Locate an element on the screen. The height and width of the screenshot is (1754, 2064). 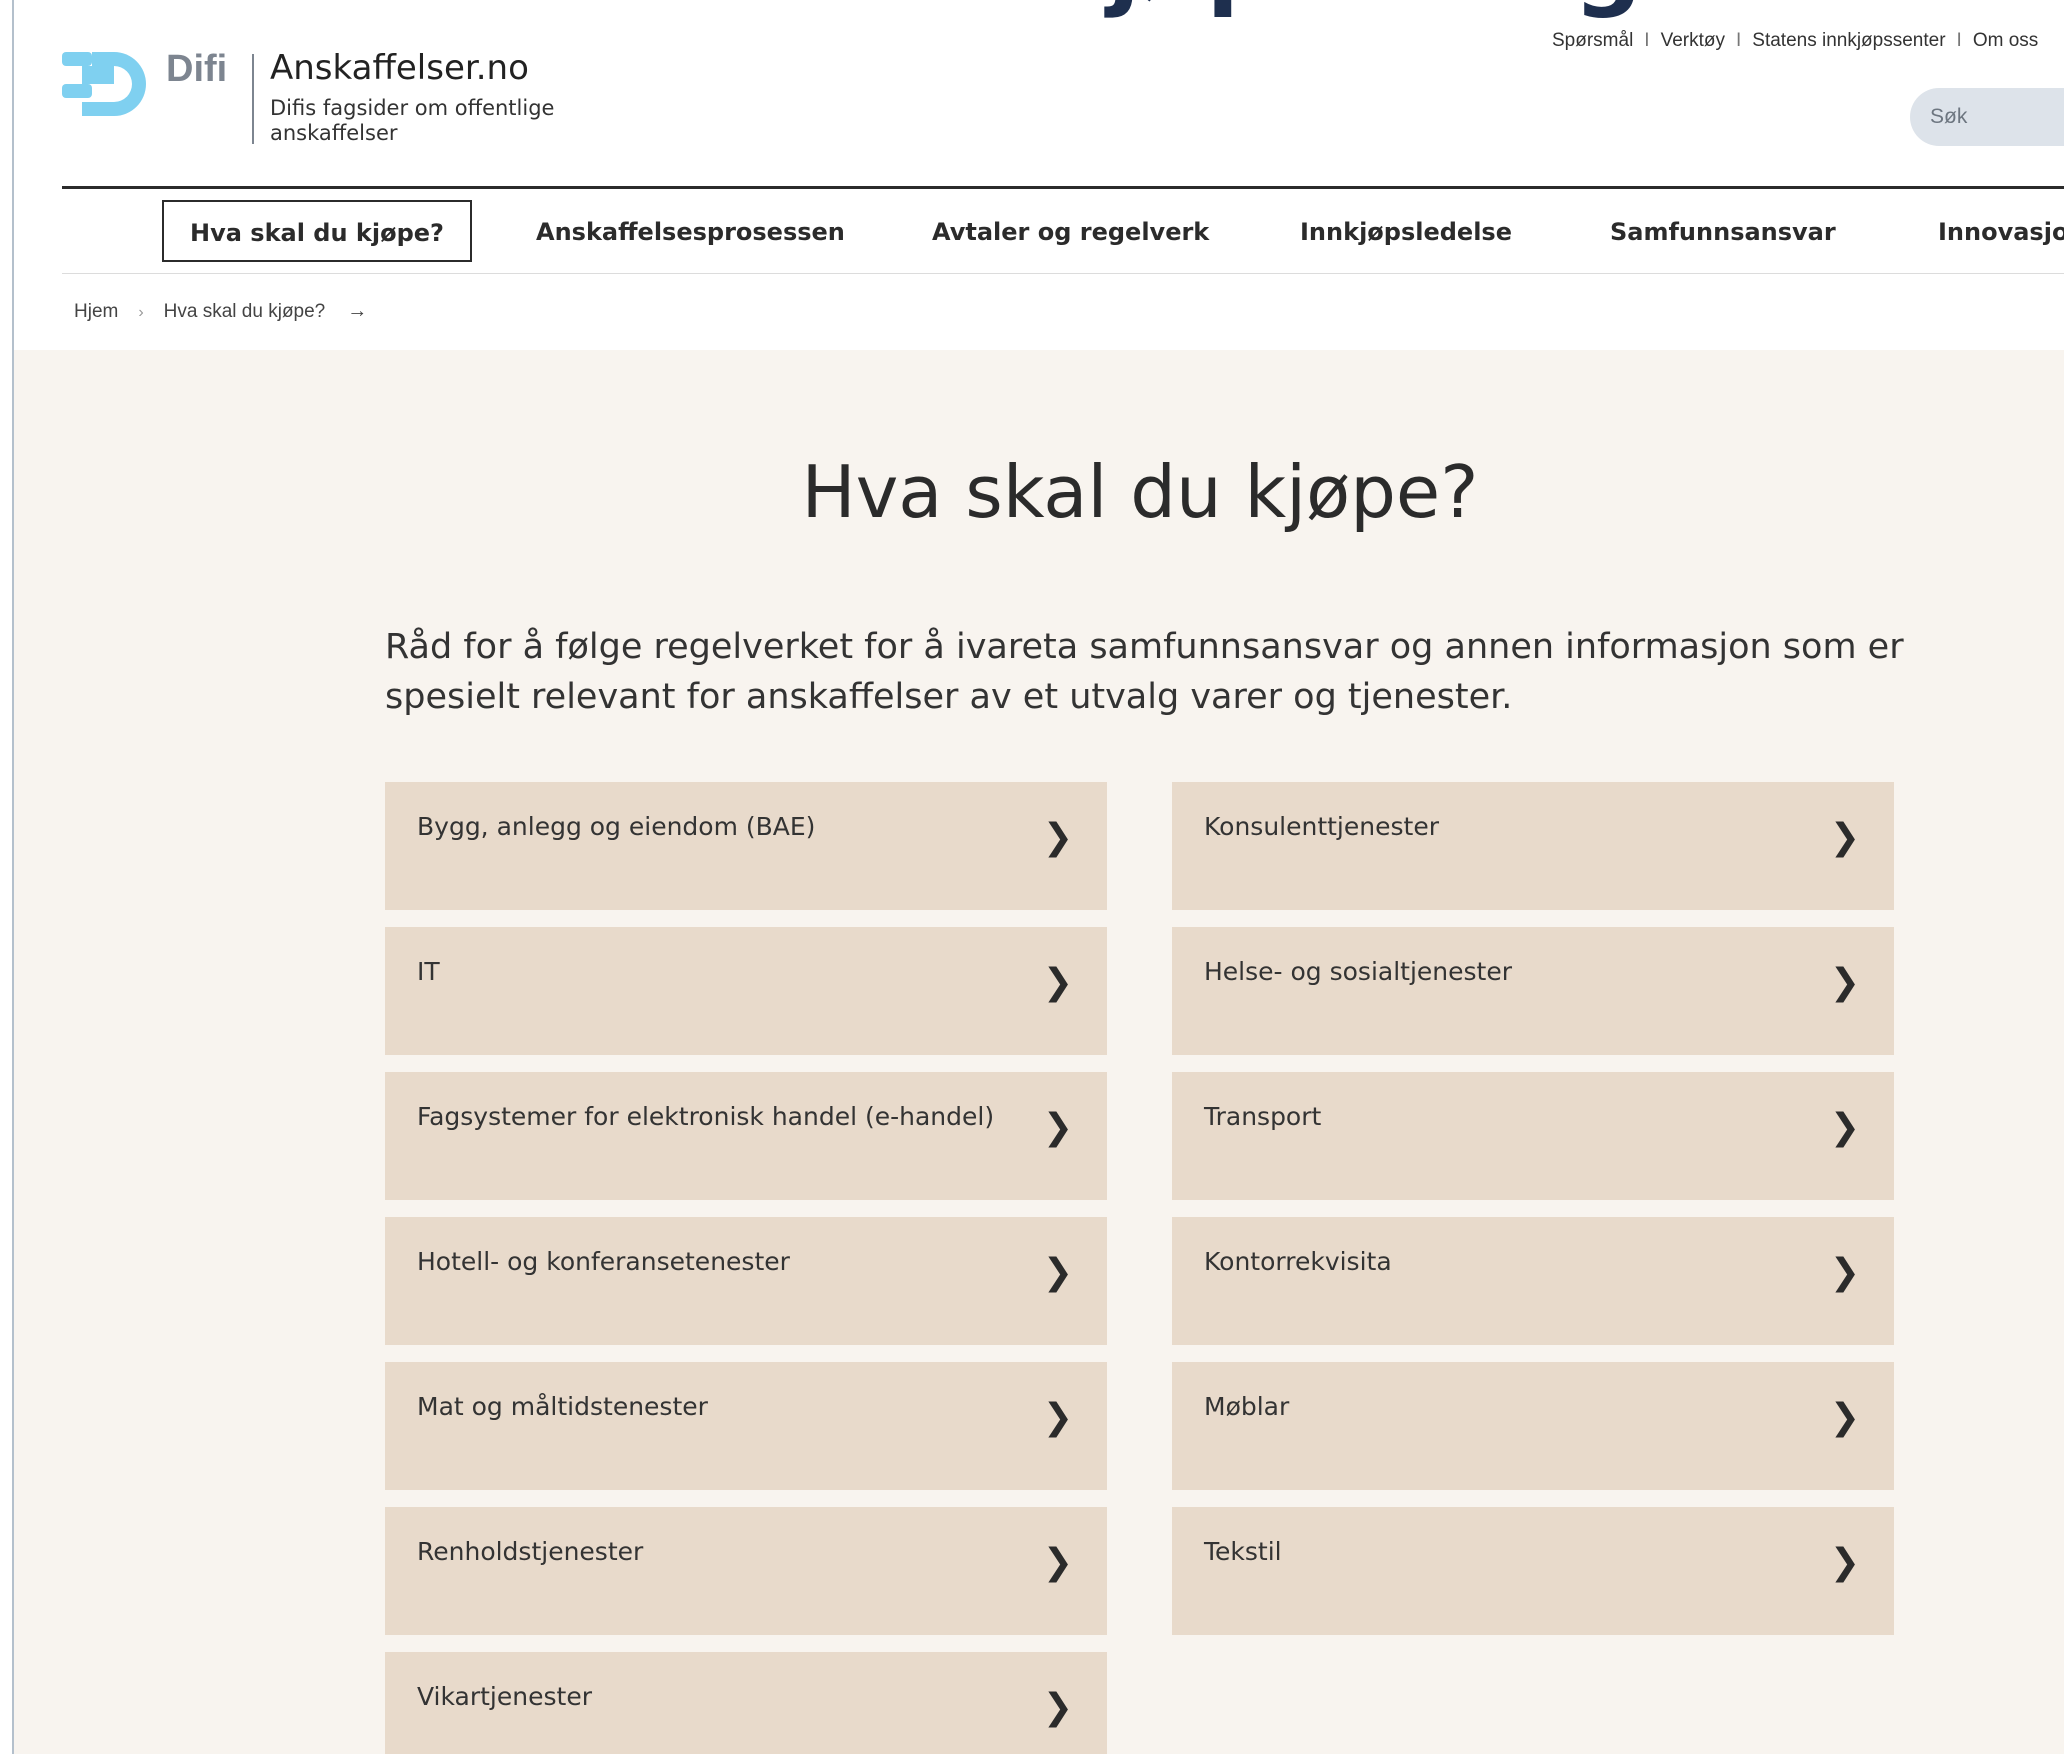
brand-divider is located at coordinates (253, 99).